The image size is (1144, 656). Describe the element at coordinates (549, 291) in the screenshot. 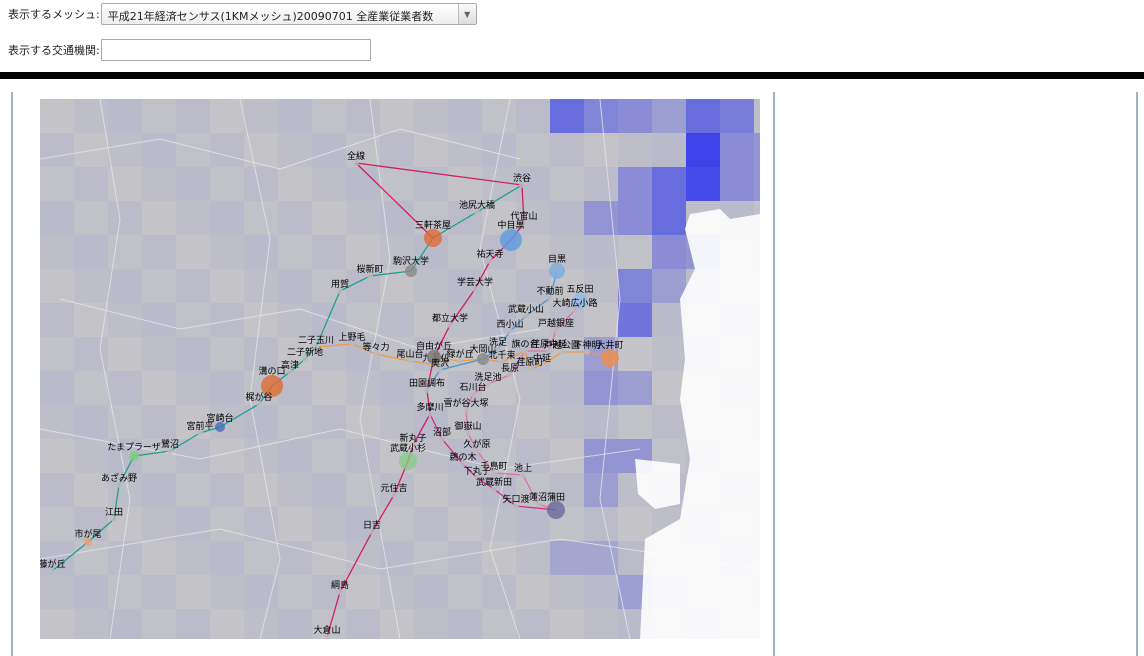

I see `station-label: 不動前` at that location.